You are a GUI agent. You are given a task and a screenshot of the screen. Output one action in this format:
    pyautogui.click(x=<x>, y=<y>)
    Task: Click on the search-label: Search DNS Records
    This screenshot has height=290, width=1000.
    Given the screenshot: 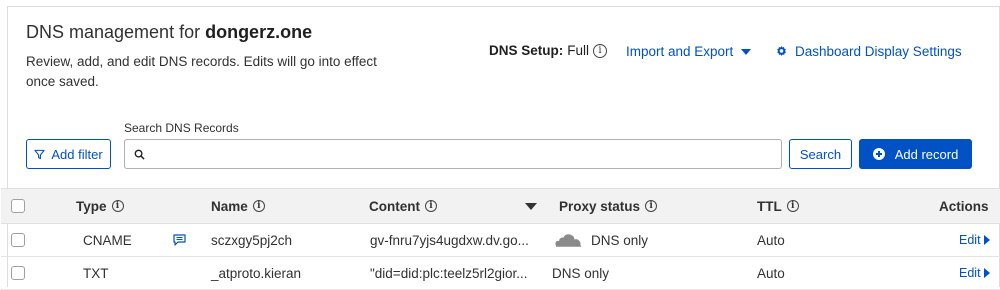 What is the action you would take?
    pyautogui.click(x=181, y=128)
    